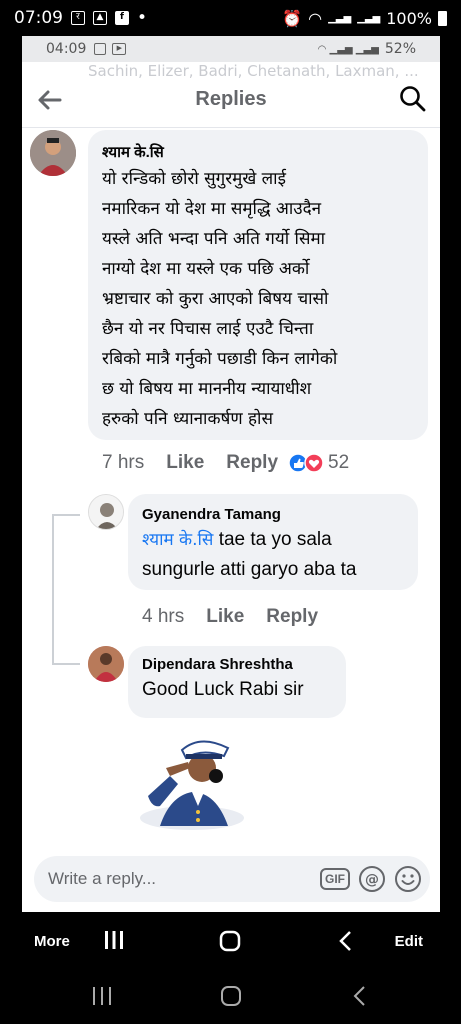  What do you see at coordinates (212, 209) in the screenshot?
I see `comment-line: नमारिकन यो देश मा समृद्धि आउदैन` at bounding box center [212, 209].